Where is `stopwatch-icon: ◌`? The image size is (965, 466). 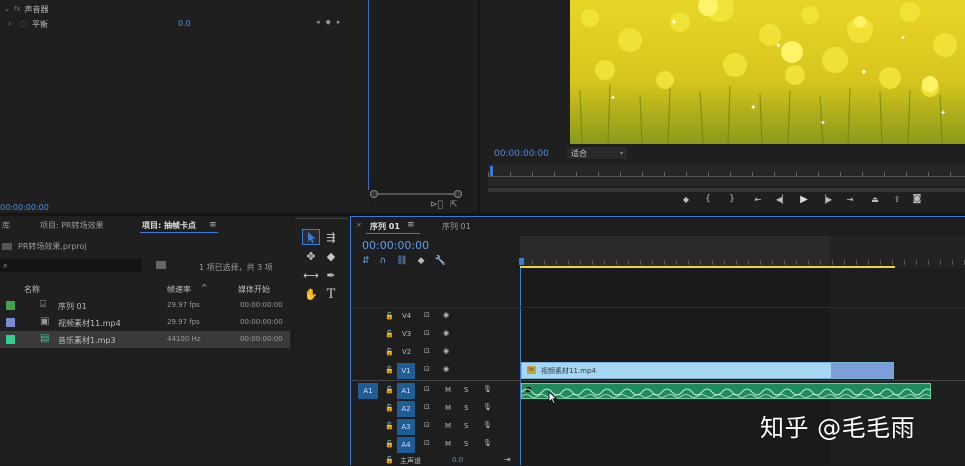 stopwatch-icon: ◌ is located at coordinates (23, 23).